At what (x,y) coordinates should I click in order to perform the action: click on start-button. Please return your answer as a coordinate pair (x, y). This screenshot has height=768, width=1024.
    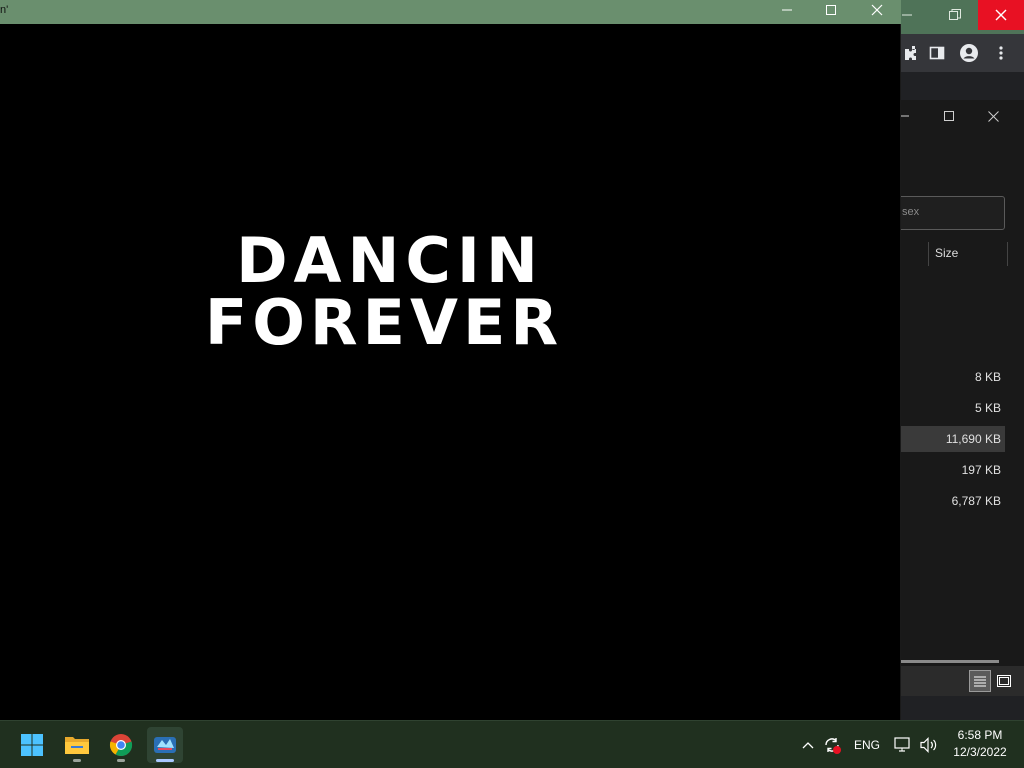
    Looking at the image, I should click on (32, 745).